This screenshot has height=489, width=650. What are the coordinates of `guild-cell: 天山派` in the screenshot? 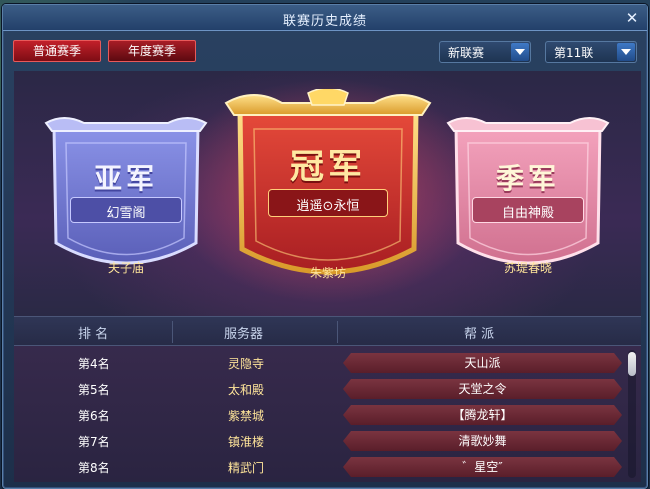 It's located at (482, 363).